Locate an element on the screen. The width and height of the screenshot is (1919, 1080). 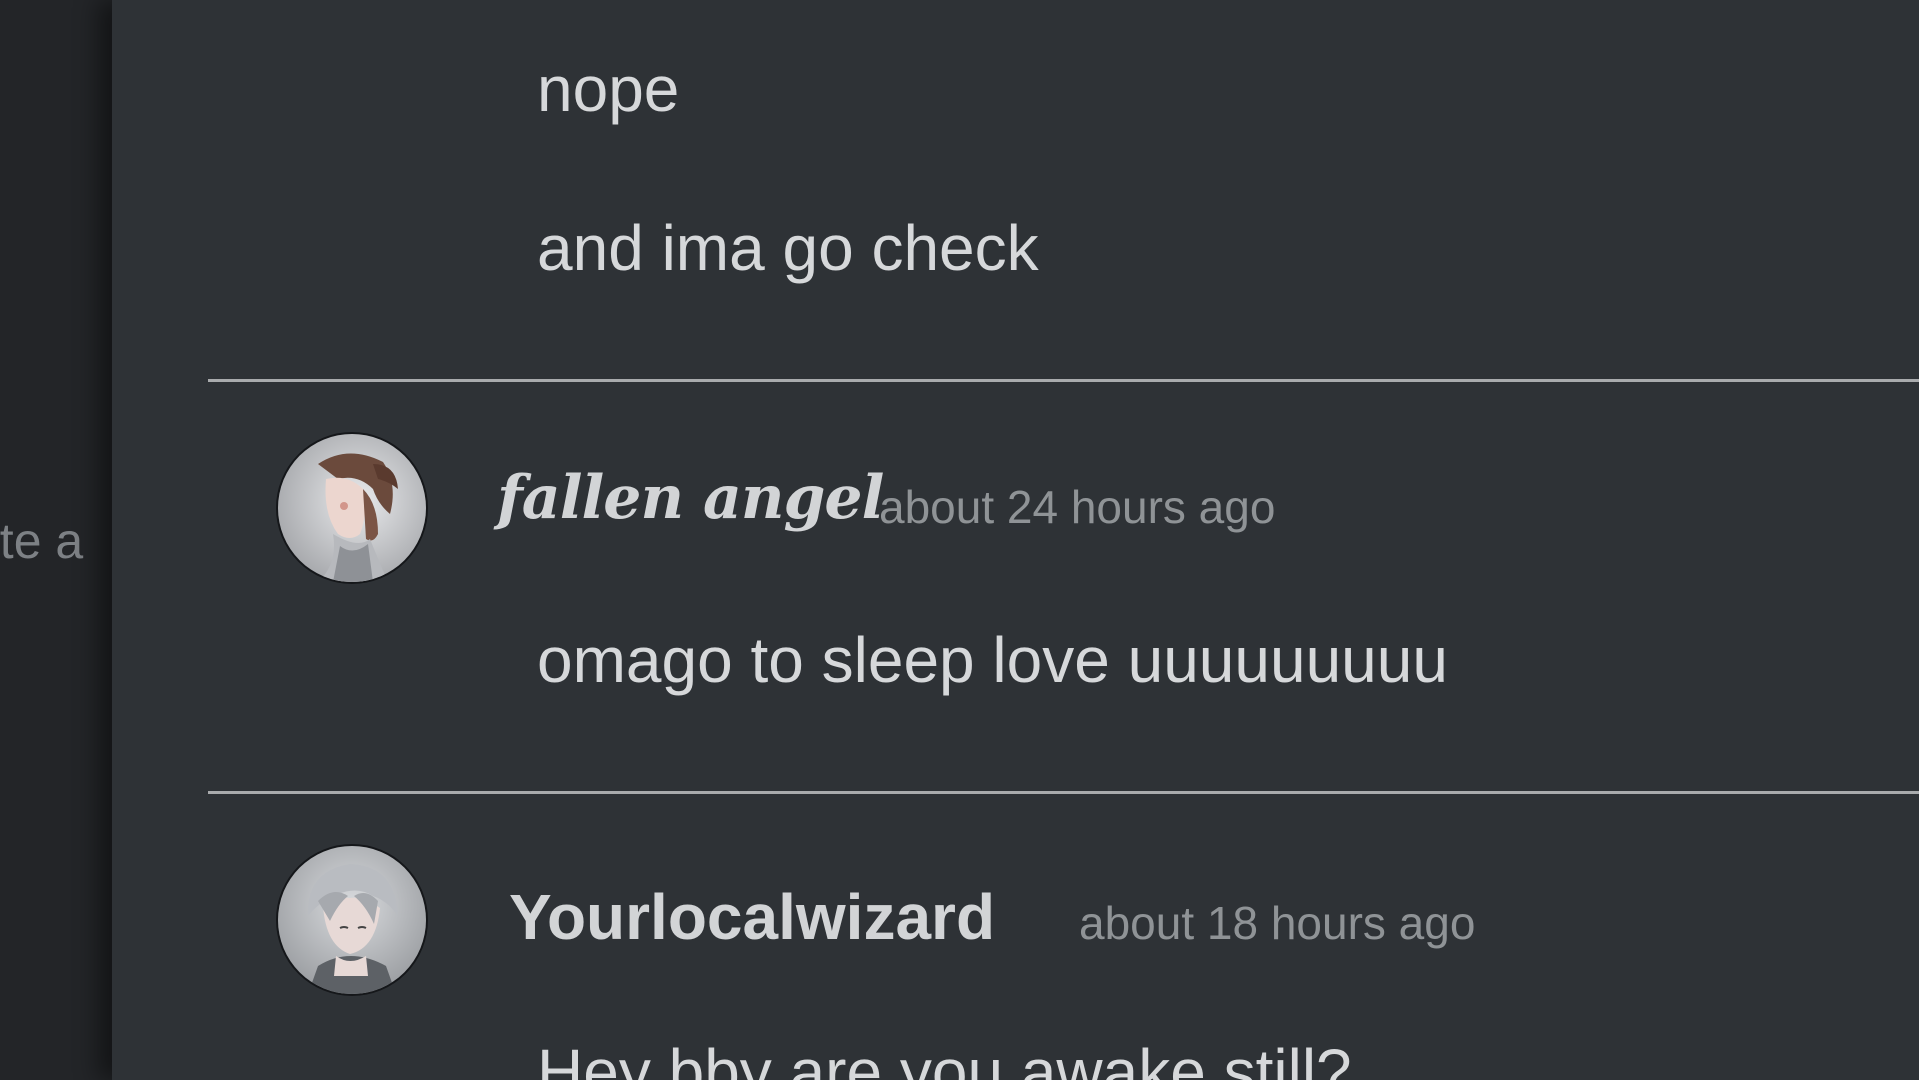
message-text: Hey bby are you awake still? is located at coordinates (944, 1058).